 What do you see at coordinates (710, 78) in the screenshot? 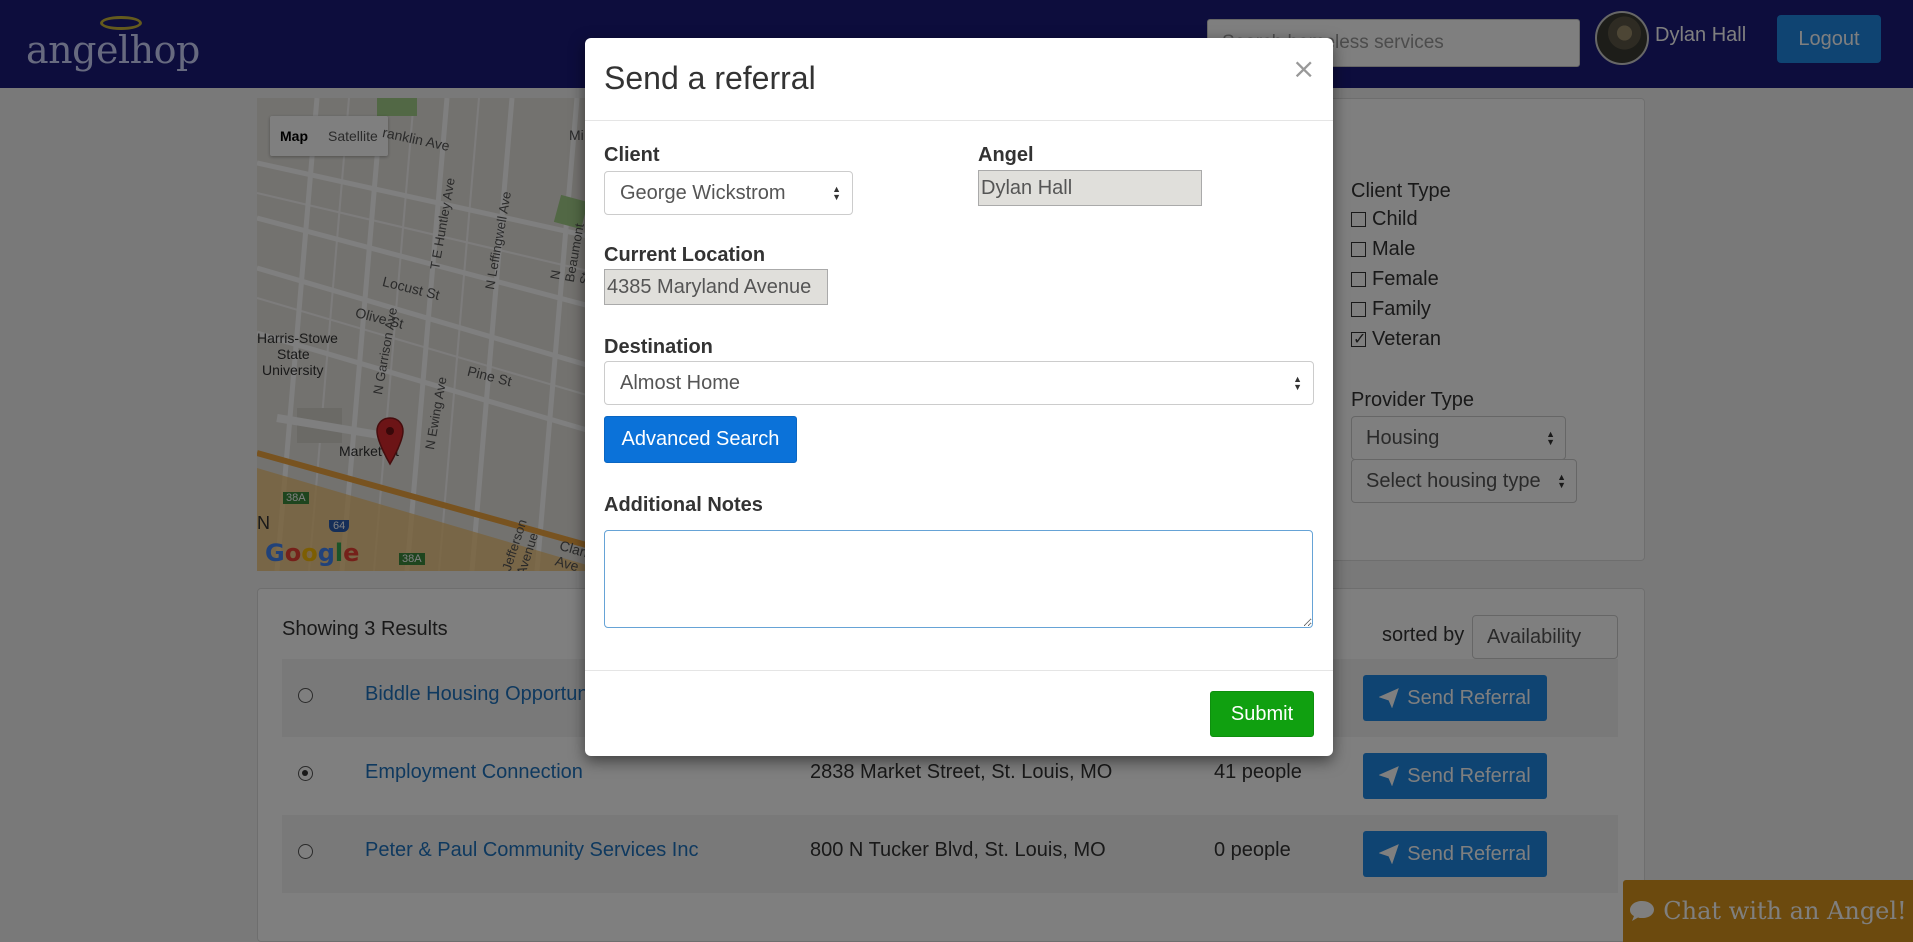
I see `modal-title: Send a referral` at bounding box center [710, 78].